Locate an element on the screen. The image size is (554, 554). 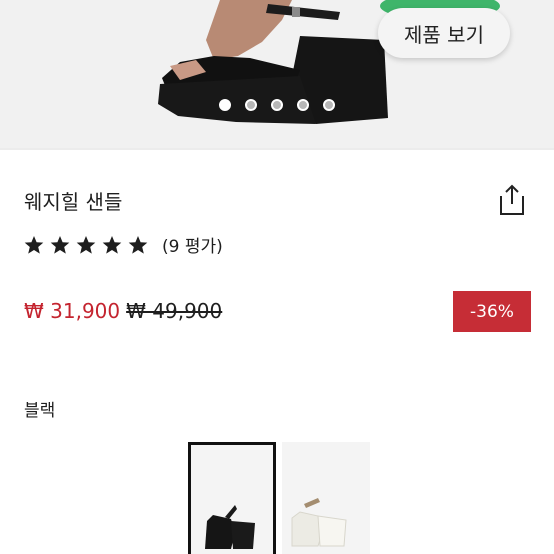
share-button is located at coordinates (512, 200).